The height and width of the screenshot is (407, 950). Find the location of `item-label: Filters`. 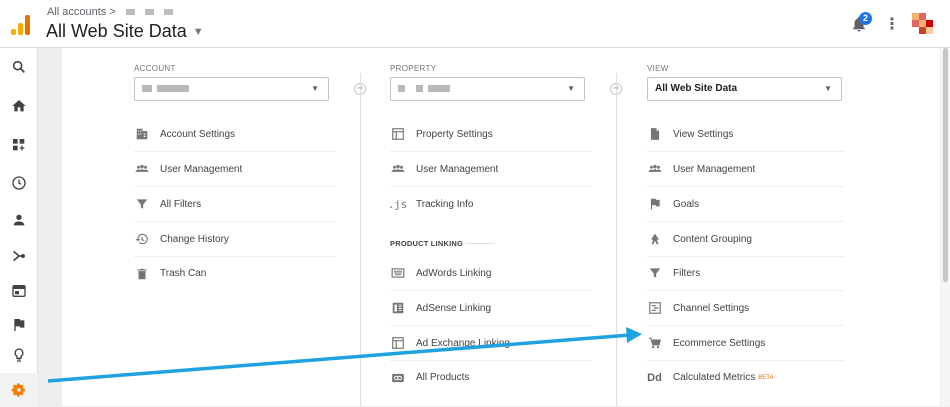

item-label: Filters is located at coordinates (687, 273).